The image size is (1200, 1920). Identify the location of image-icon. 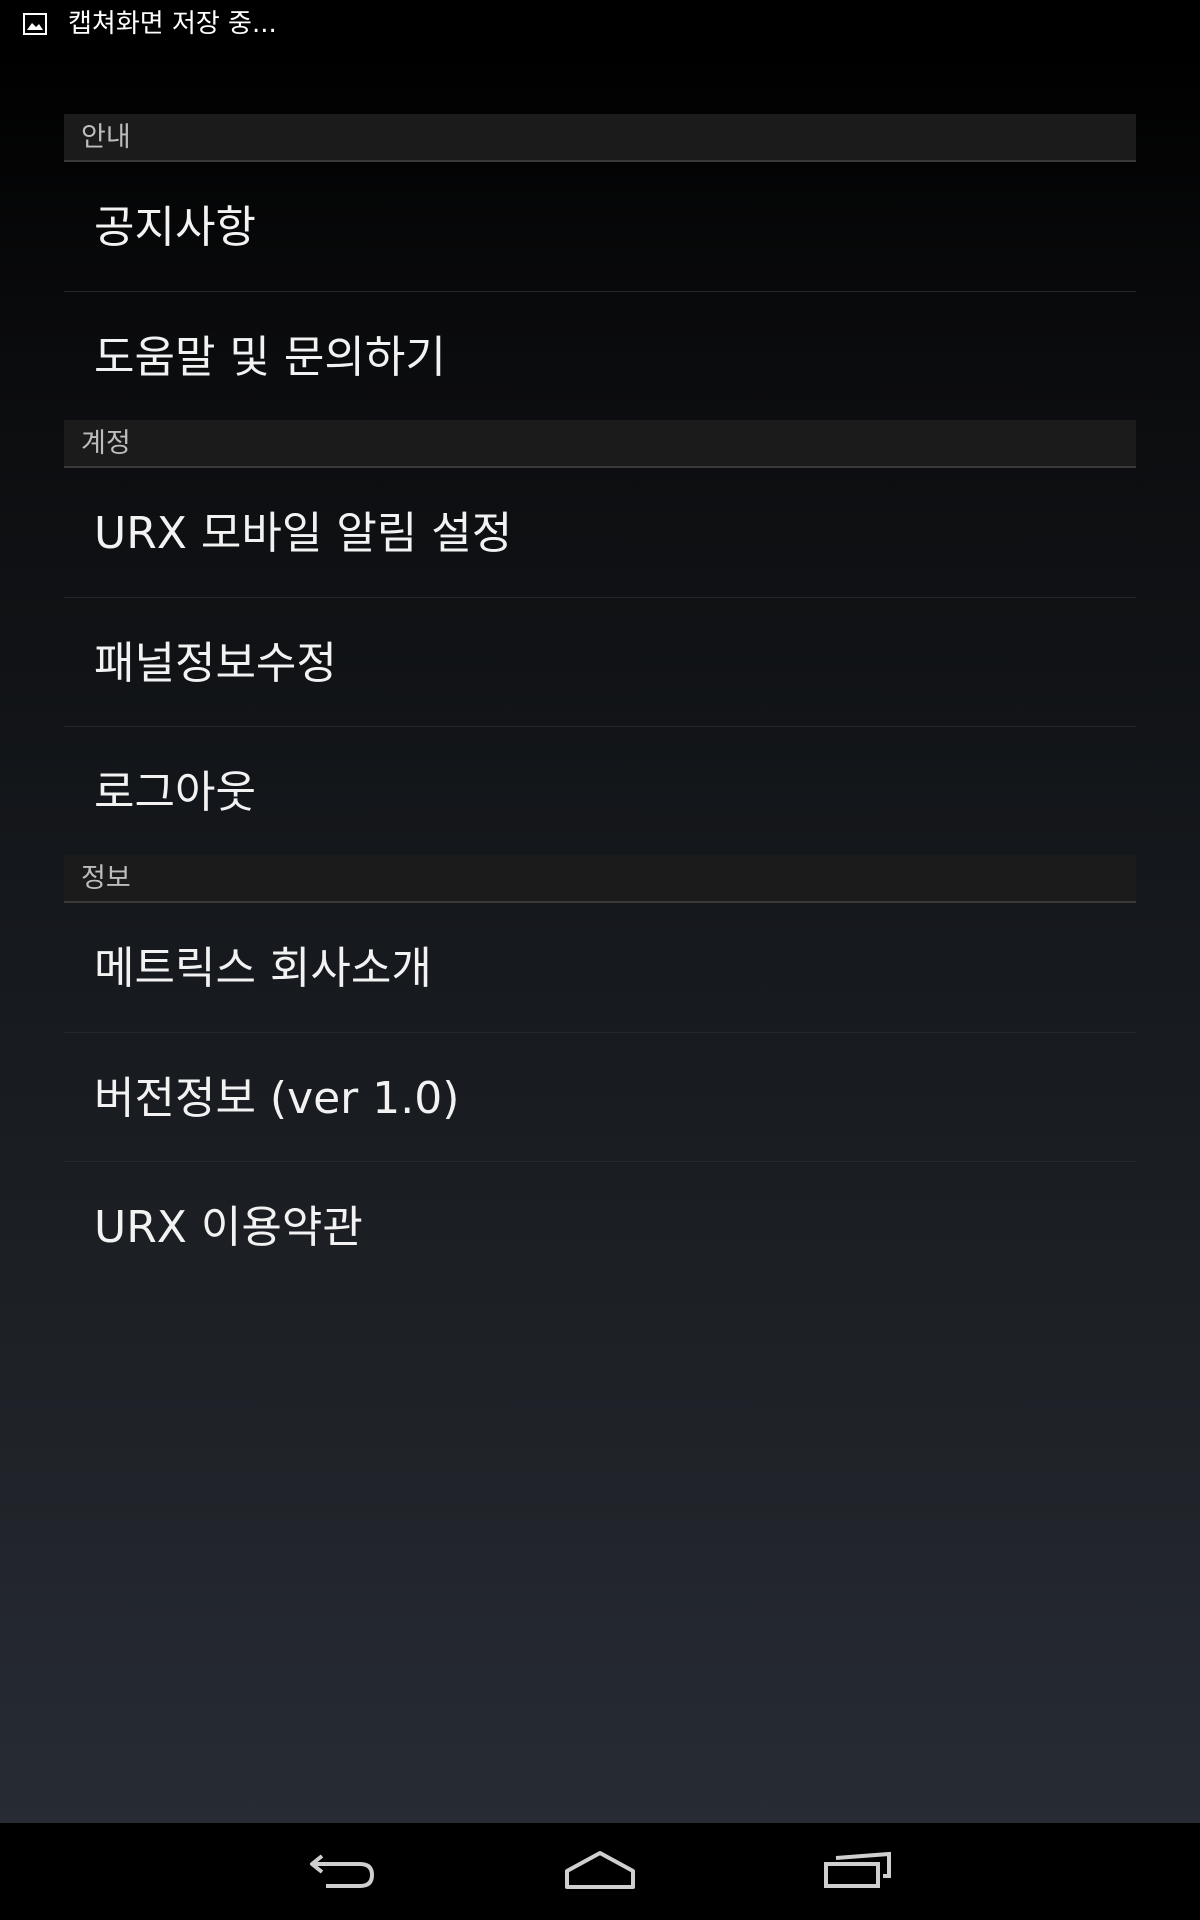
(35, 24).